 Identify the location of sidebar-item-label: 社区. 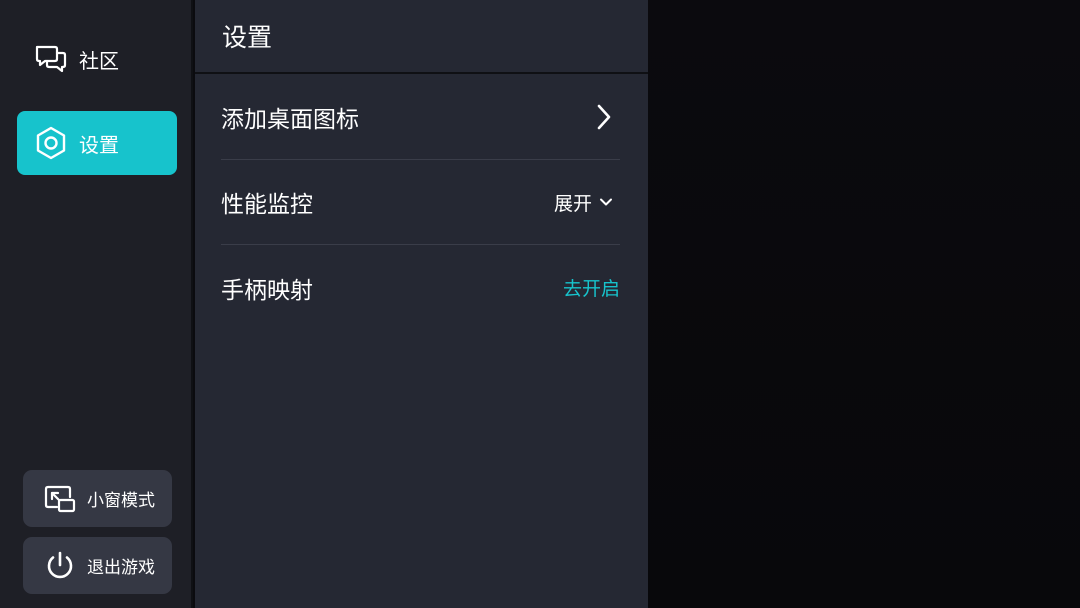
(99, 60).